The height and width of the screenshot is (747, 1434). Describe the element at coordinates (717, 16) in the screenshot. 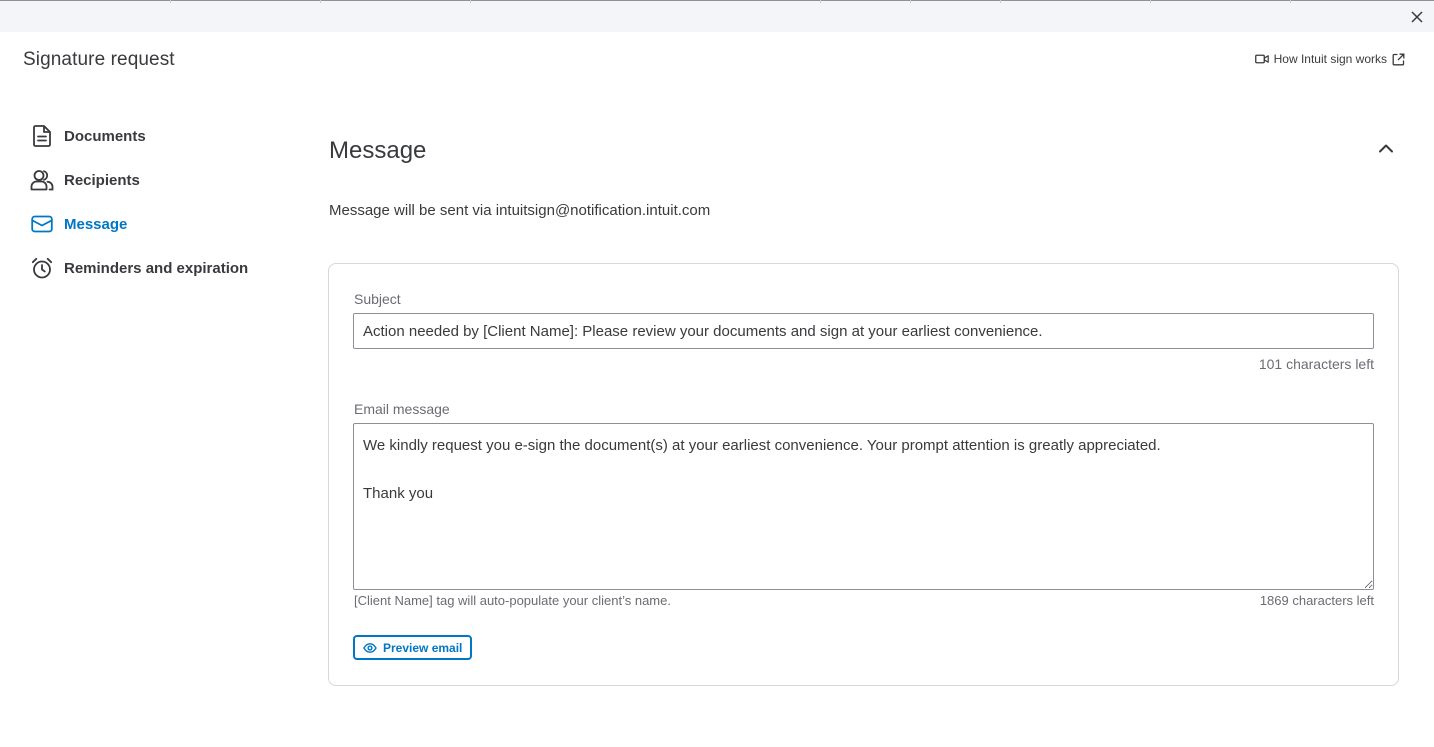

I see `background-window-strip` at that location.